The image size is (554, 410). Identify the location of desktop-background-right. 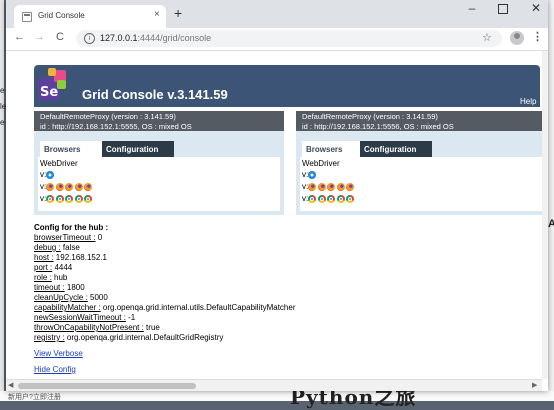
(551, 200).